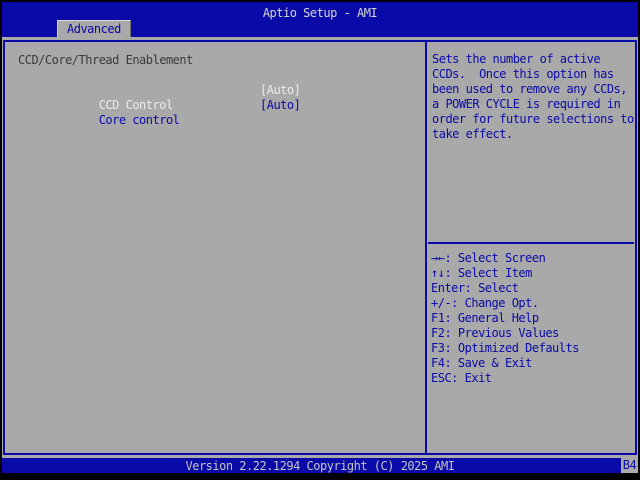 The height and width of the screenshot is (480, 640). What do you see at coordinates (105, 60) in the screenshot?
I see `section-title: CCD/Core/Thread Enablement` at bounding box center [105, 60].